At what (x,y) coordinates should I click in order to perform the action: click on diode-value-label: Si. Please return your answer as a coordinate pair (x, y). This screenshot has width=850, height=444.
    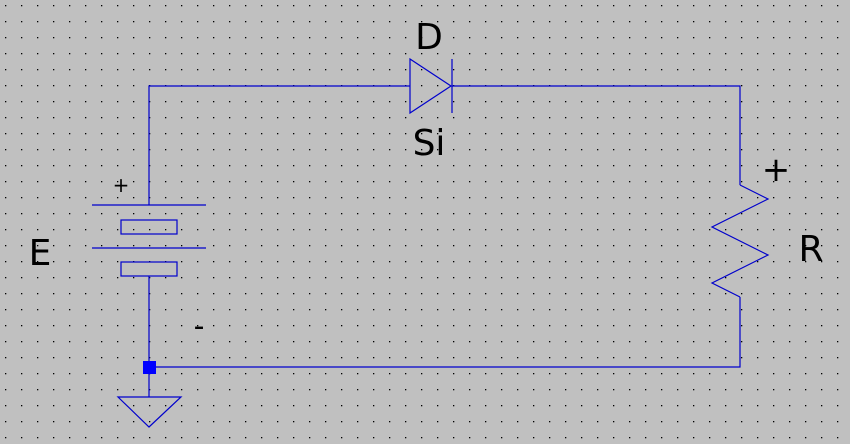
    Looking at the image, I should click on (429, 143).